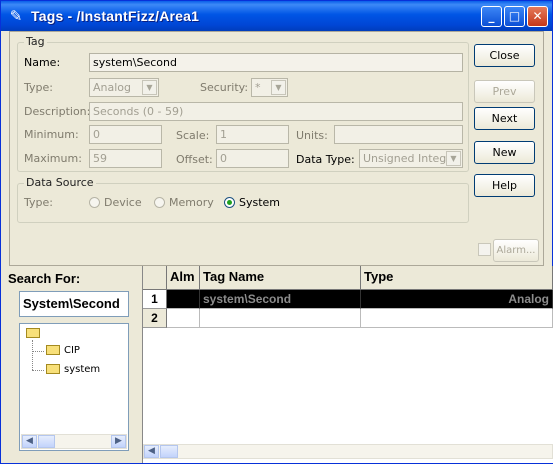  What do you see at coordinates (224, 87) in the screenshot?
I see `security-label: Security:` at bounding box center [224, 87].